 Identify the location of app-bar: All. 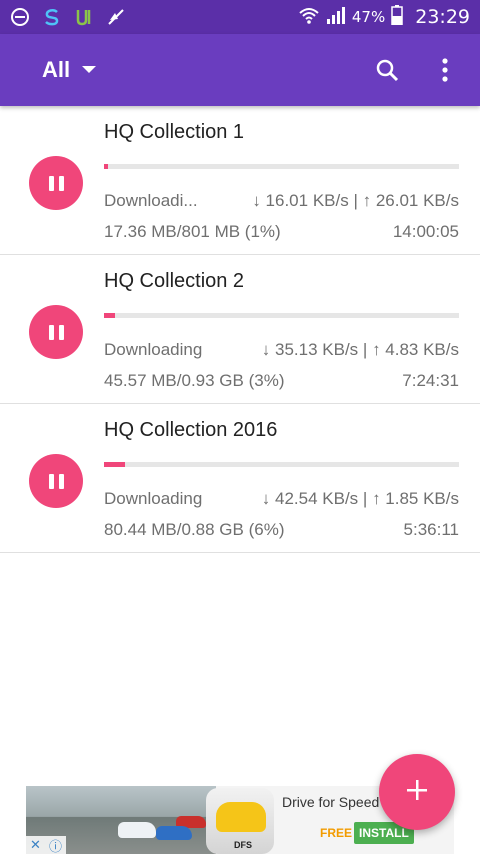
(240, 70).